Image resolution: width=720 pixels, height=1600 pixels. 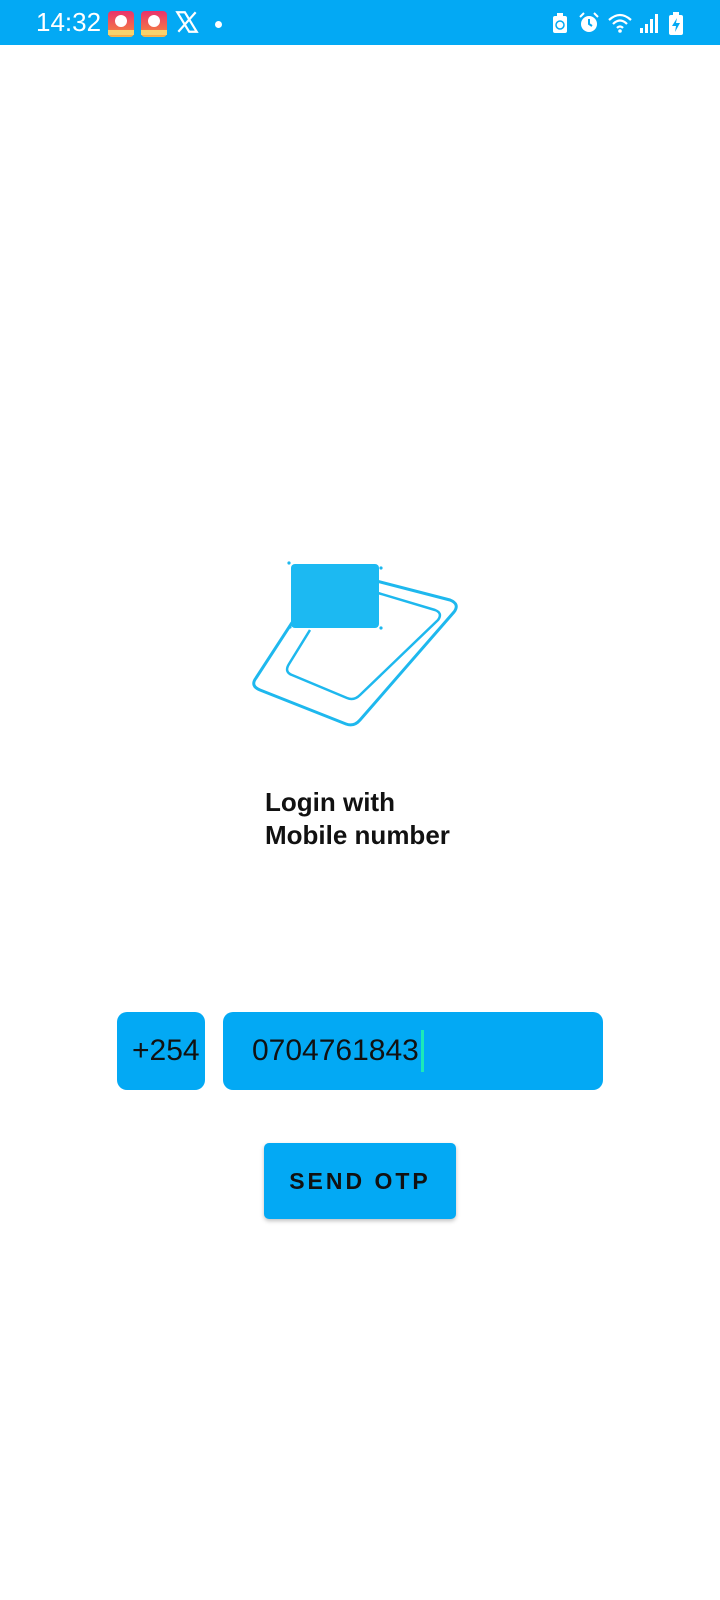 I want to click on title-line-1: Login with, so click(x=330, y=802).